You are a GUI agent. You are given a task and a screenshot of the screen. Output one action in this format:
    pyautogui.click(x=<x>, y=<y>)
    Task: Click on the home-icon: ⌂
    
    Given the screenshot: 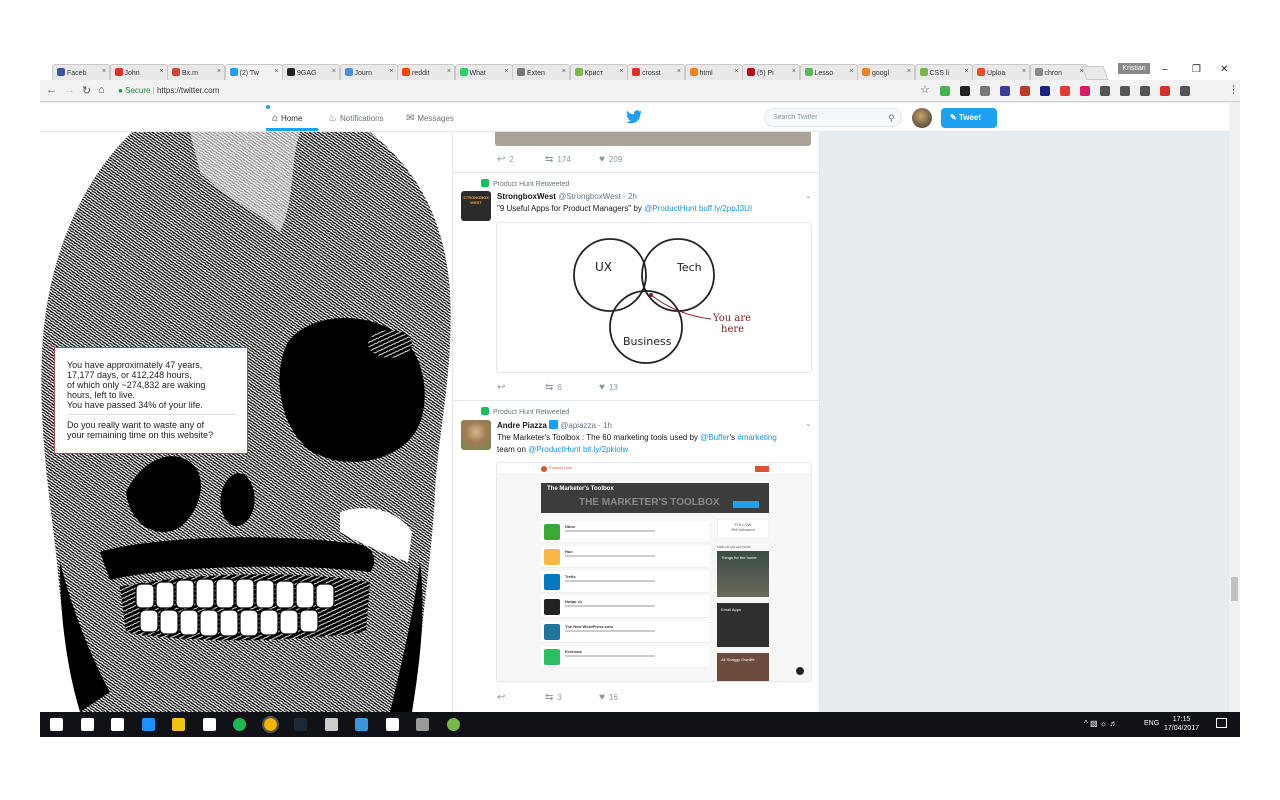 What is the action you would take?
    pyautogui.click(x=101, y=90)
    